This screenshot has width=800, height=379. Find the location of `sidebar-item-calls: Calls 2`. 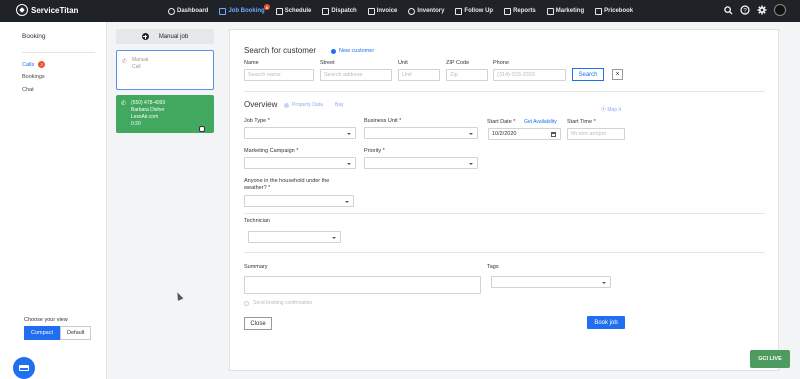

sidebar-item-calls: Calls 2 is located at coordinates (34, 64).